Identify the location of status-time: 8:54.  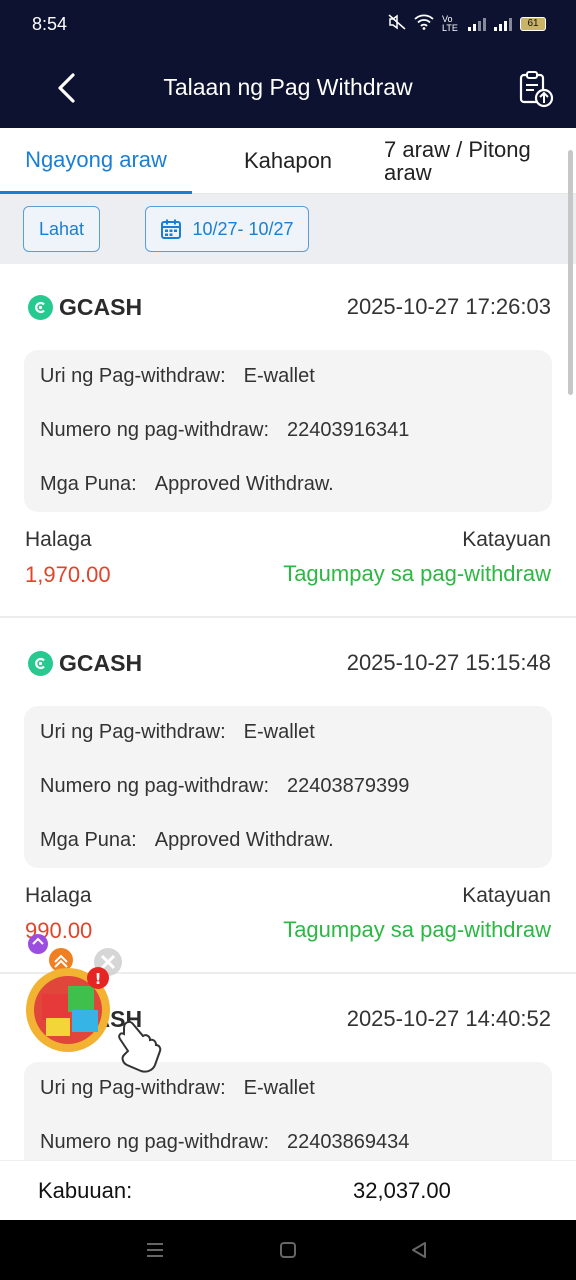
(50, 24).